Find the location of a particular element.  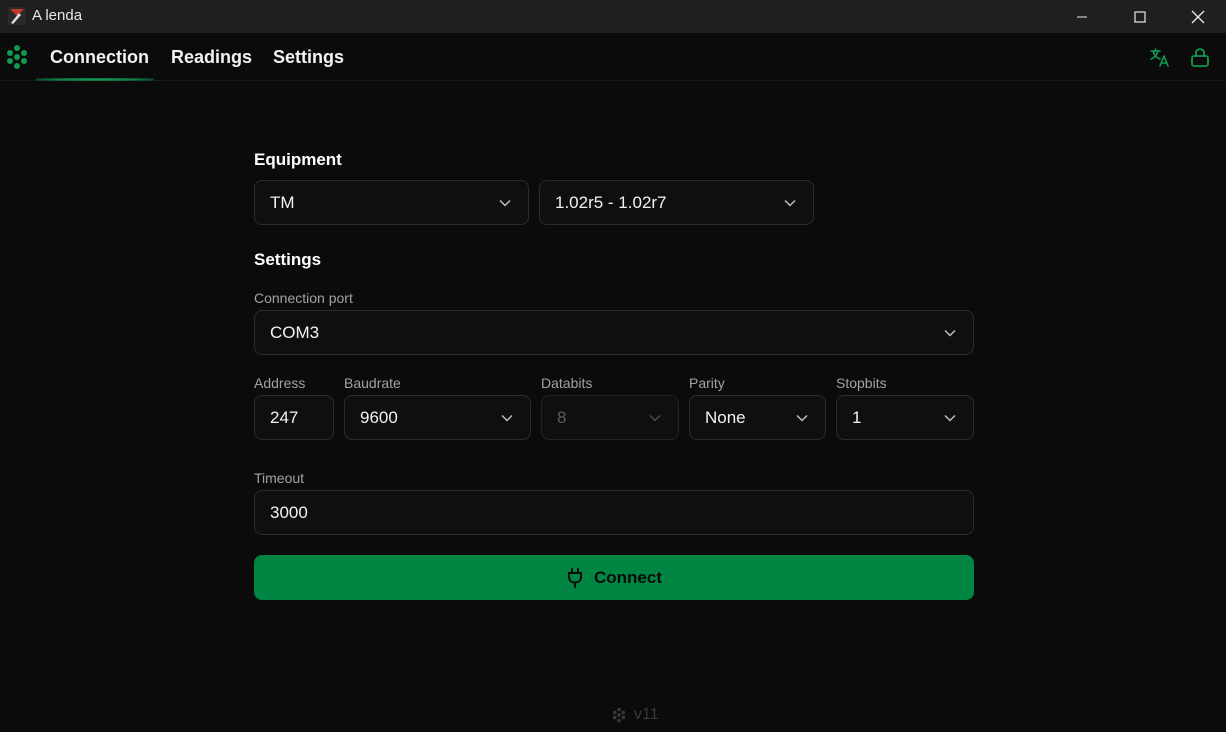

address-input: 247 is located at coordinates (294, 417).